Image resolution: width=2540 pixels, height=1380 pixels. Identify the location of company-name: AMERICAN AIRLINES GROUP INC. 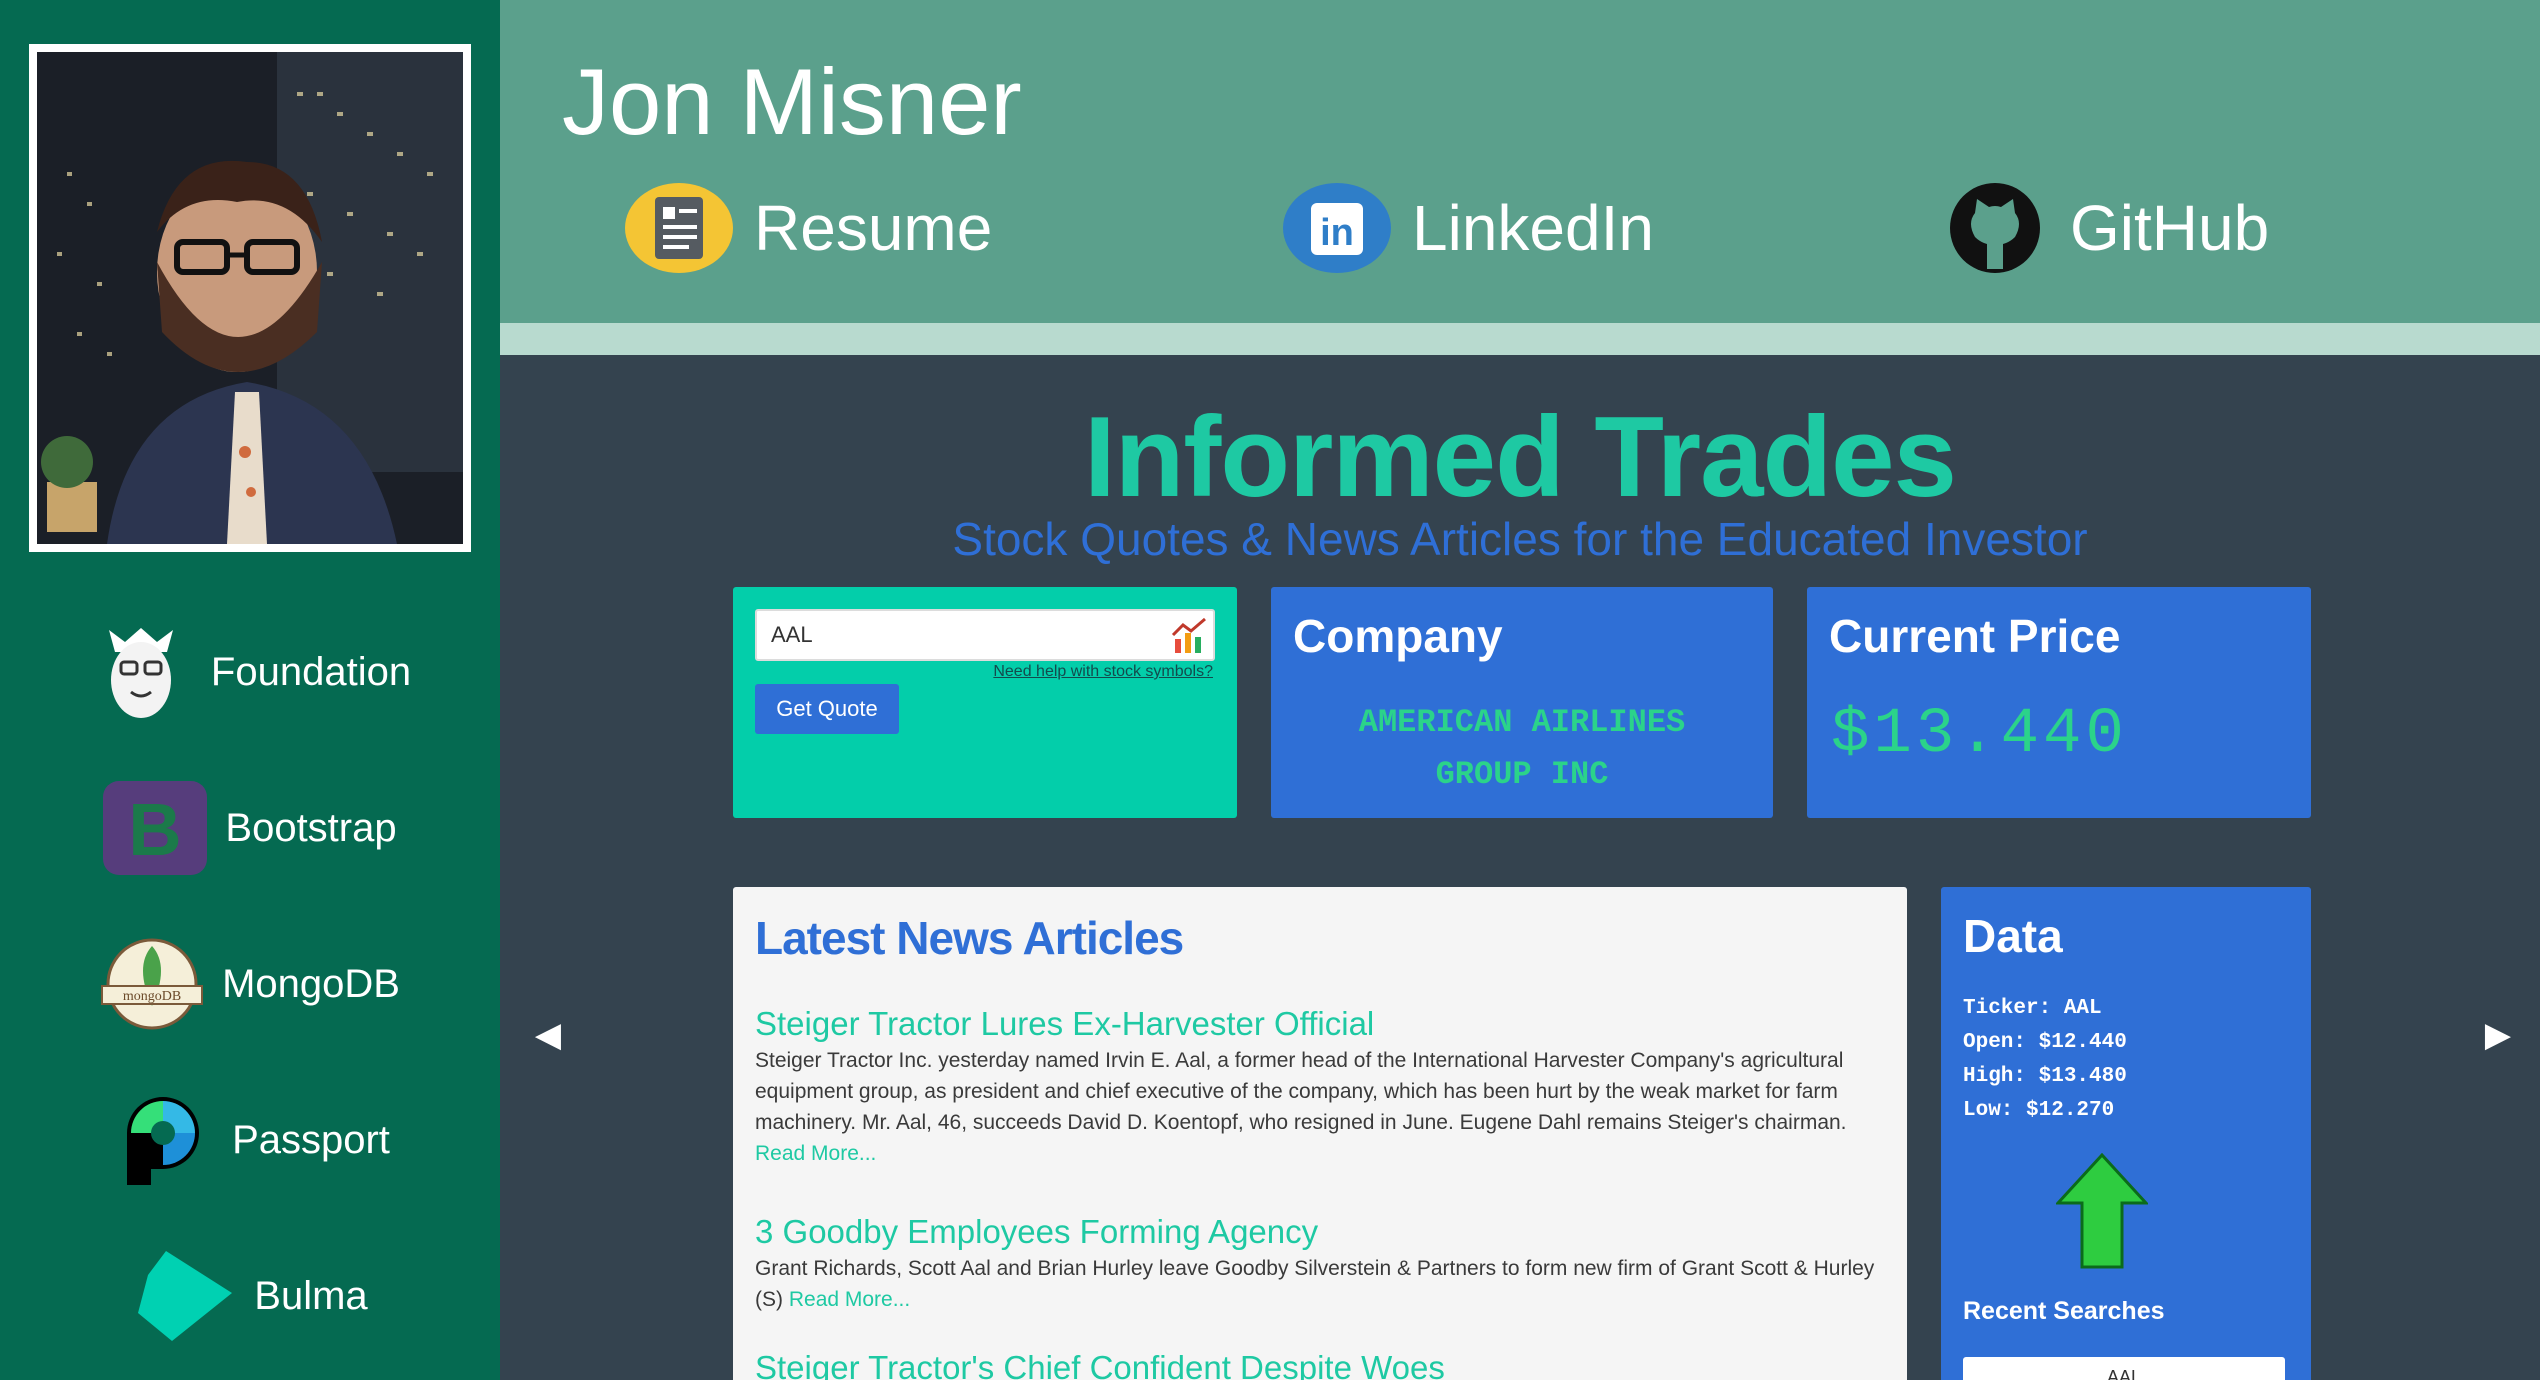
(1522, 748).